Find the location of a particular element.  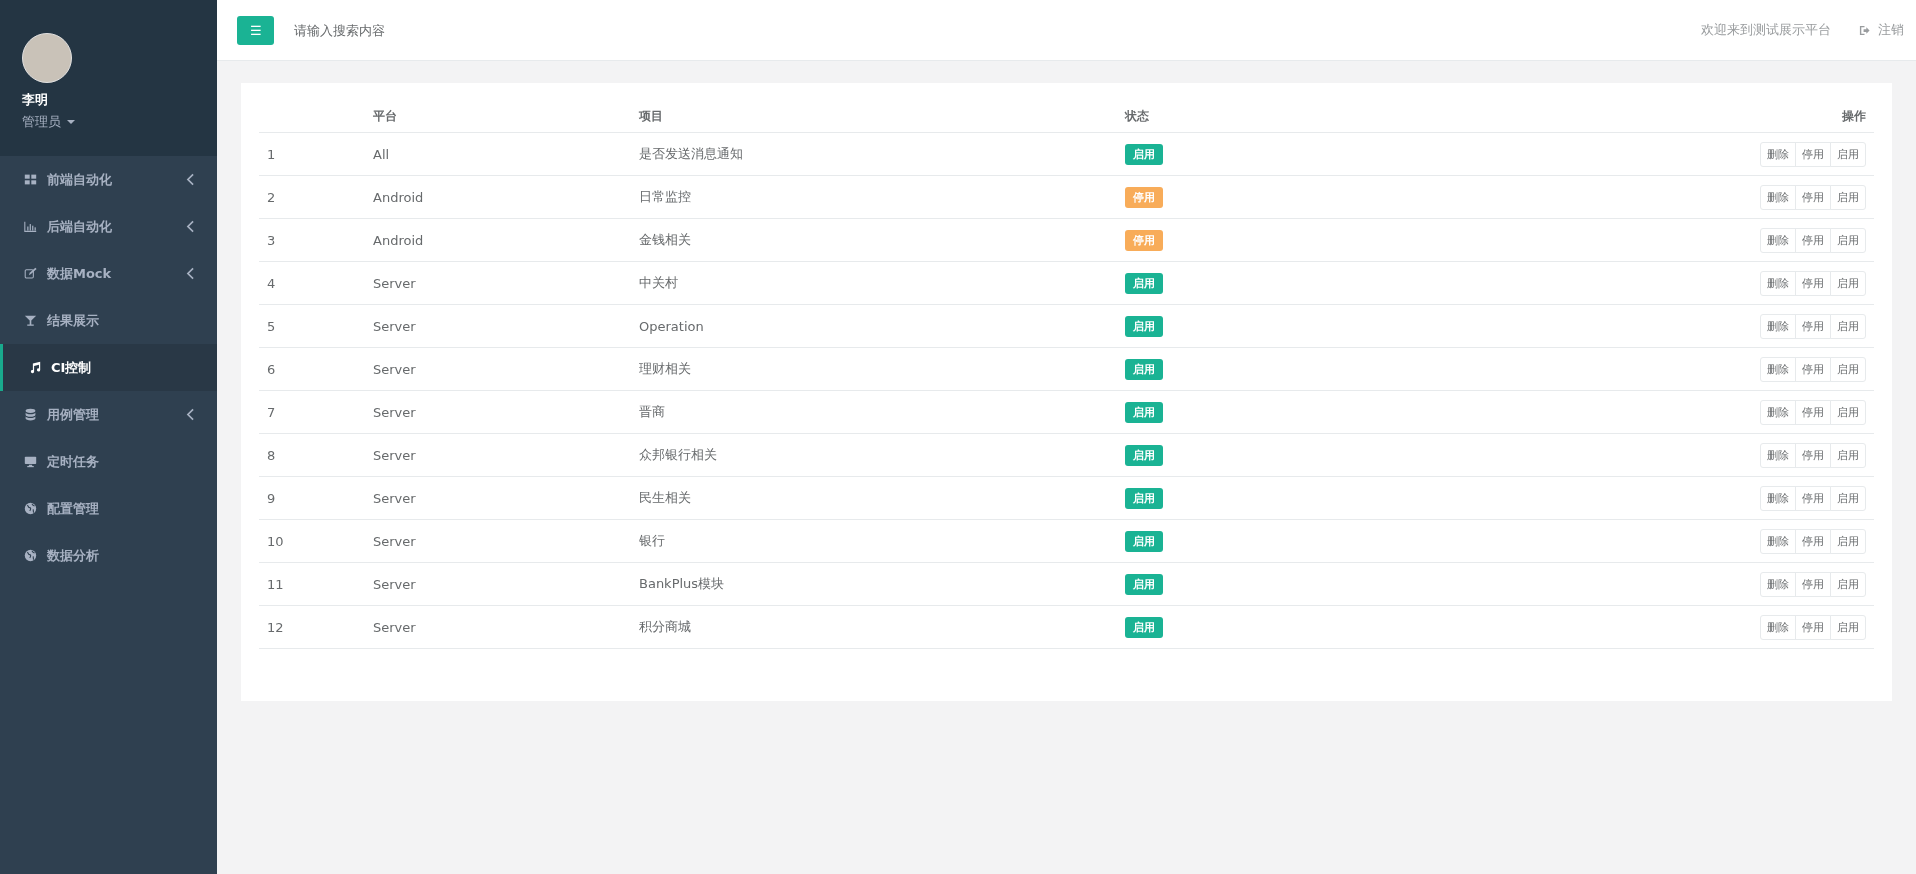

table-cell: 金钱相关 is located at coordinates (874, 240).